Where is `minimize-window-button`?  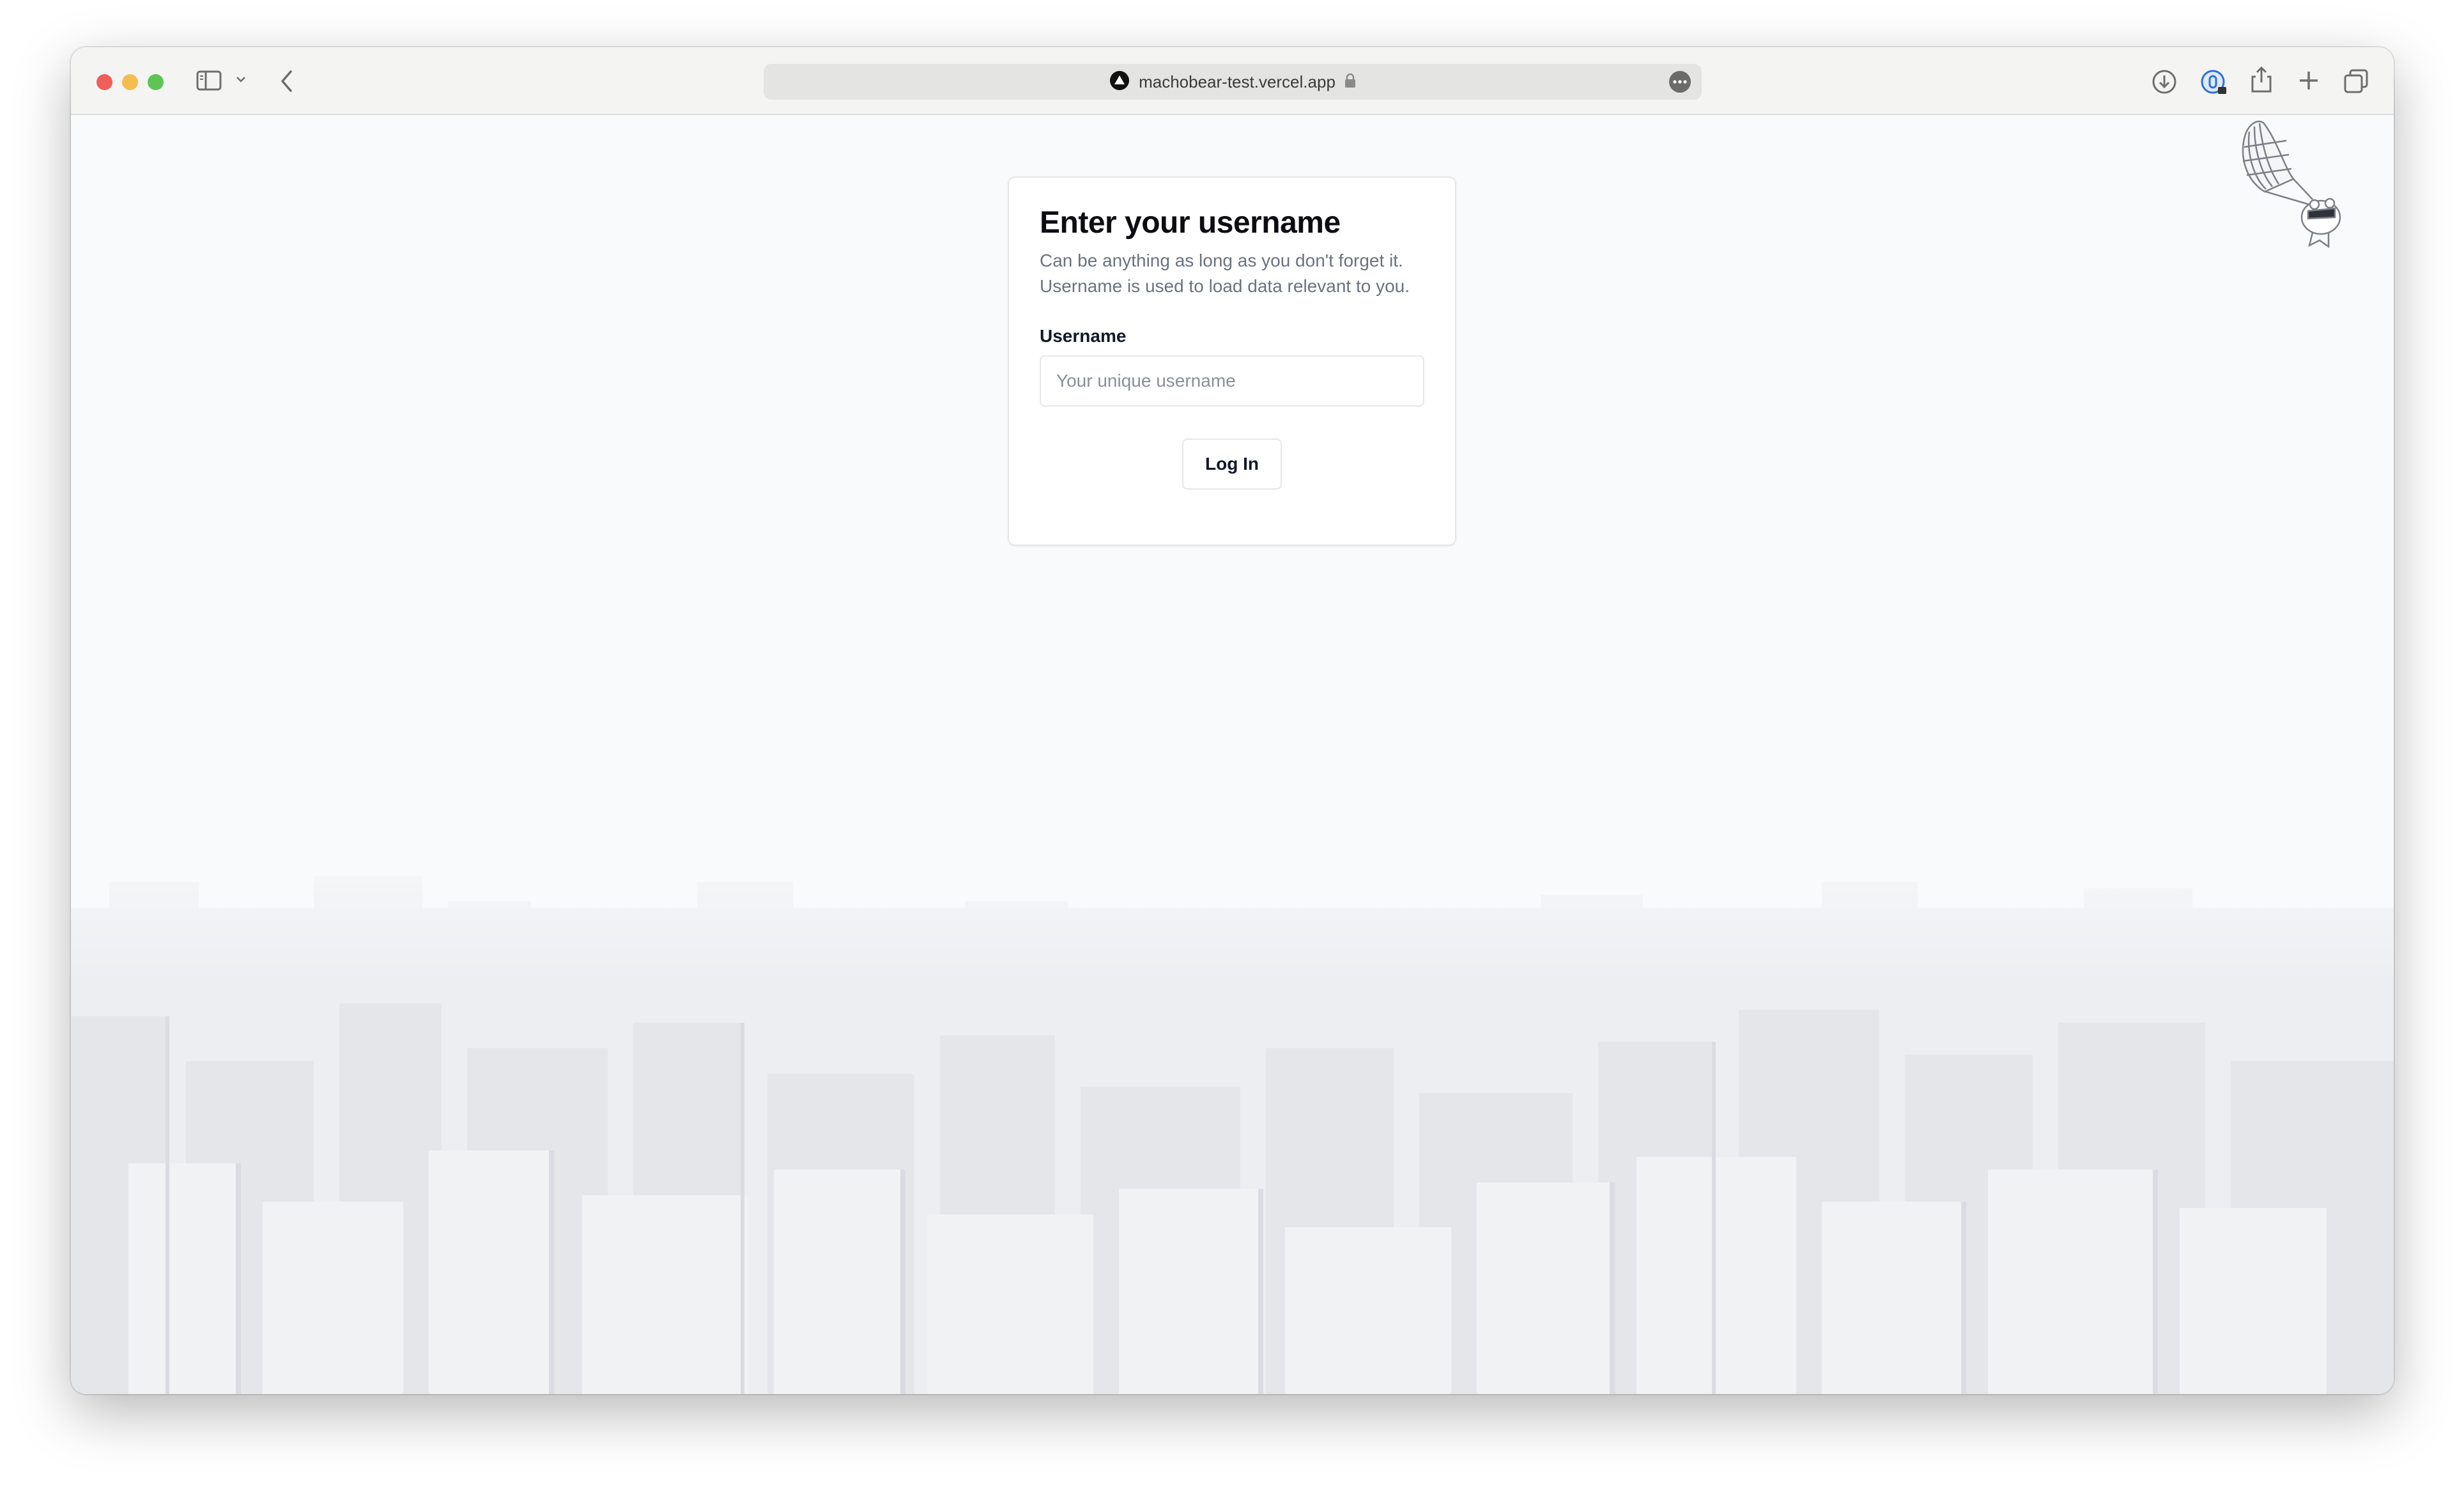 minimize-window-button is located at coordinates (130, 82).